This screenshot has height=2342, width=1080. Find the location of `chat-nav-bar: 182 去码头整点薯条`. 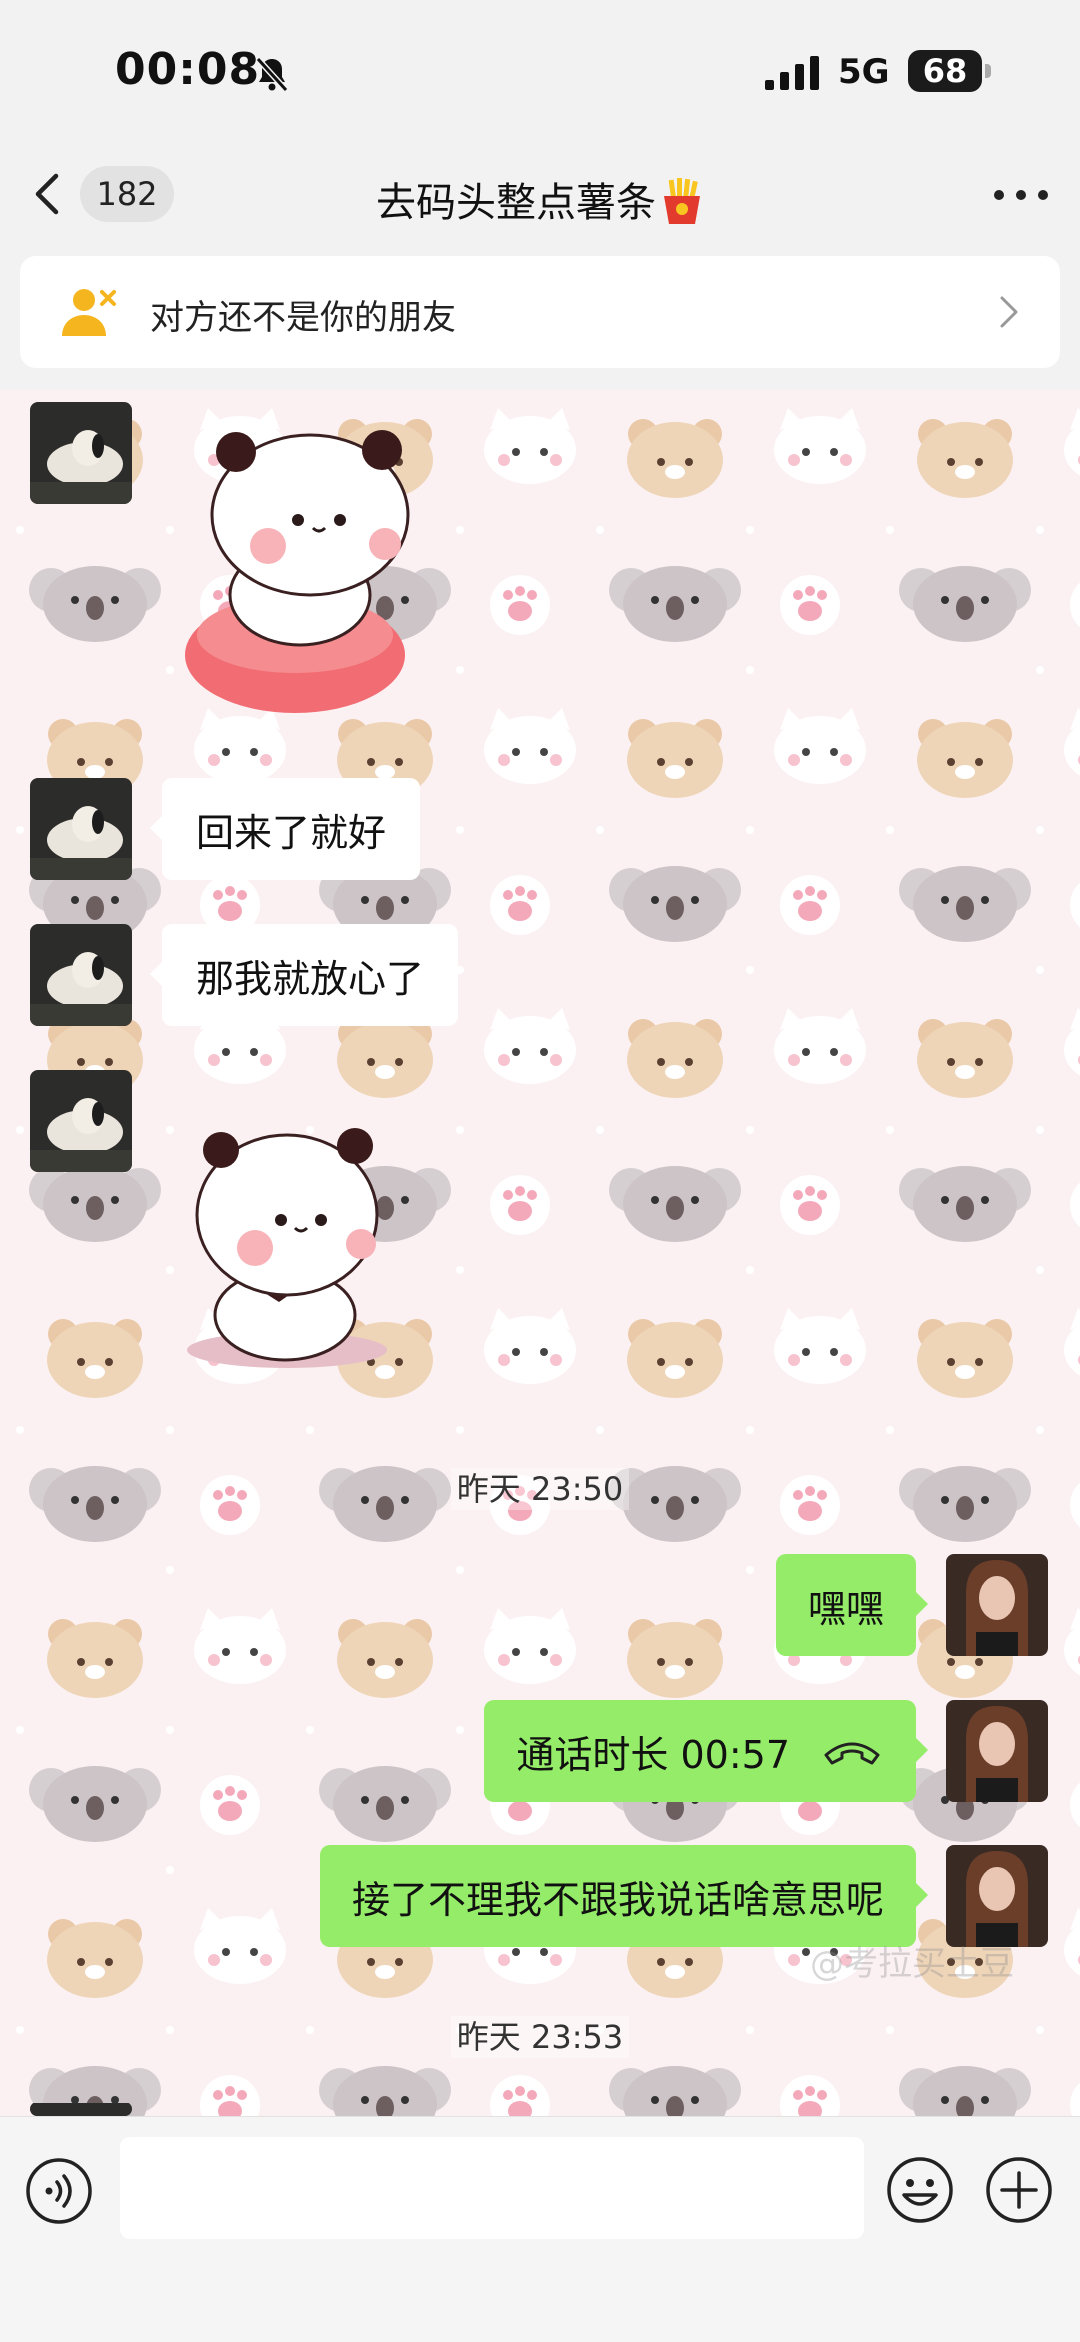

chat-nav-bar: 182 去码头整点薯条 is located at coordinates (540, 195).